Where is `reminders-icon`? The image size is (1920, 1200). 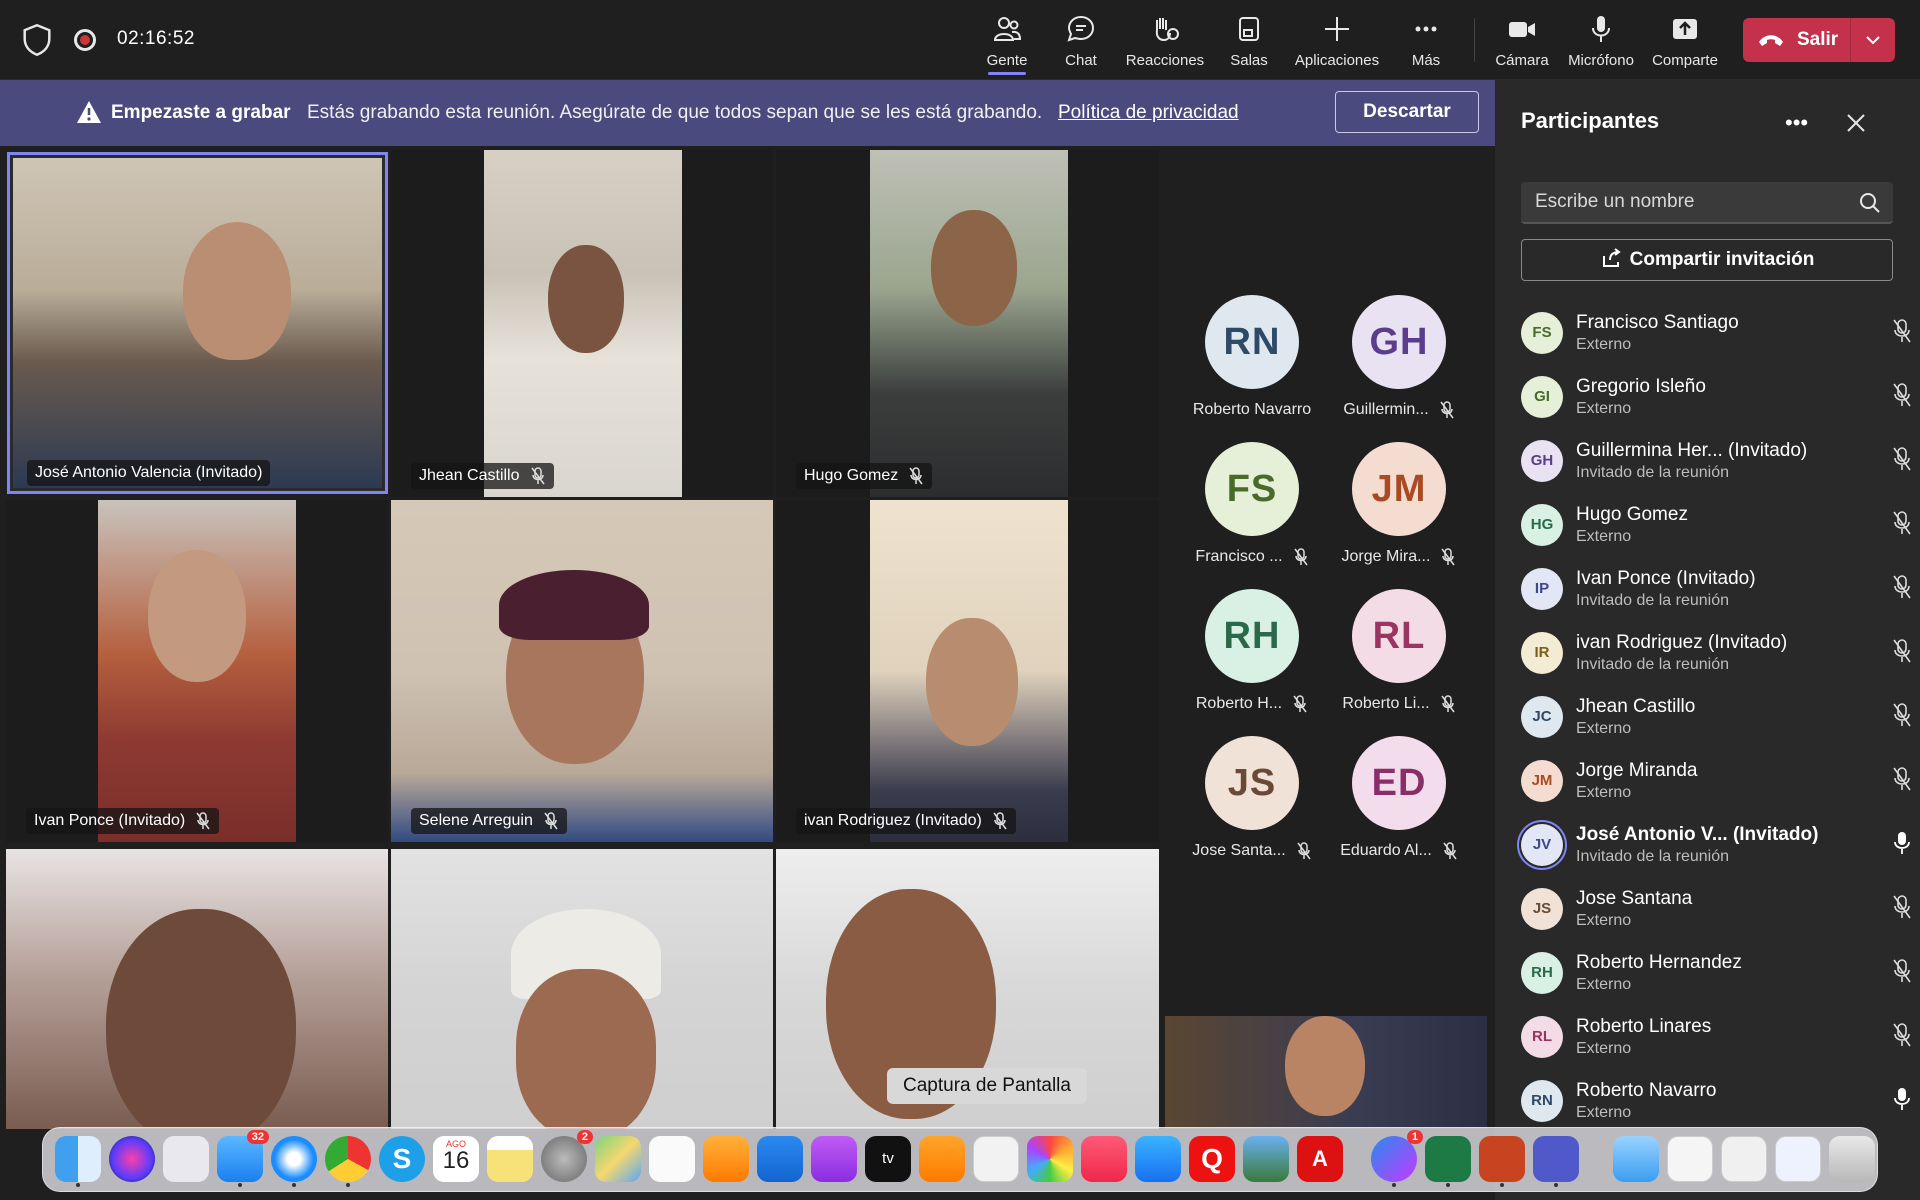
reminders-icon is located at coordinates (672, 1159).